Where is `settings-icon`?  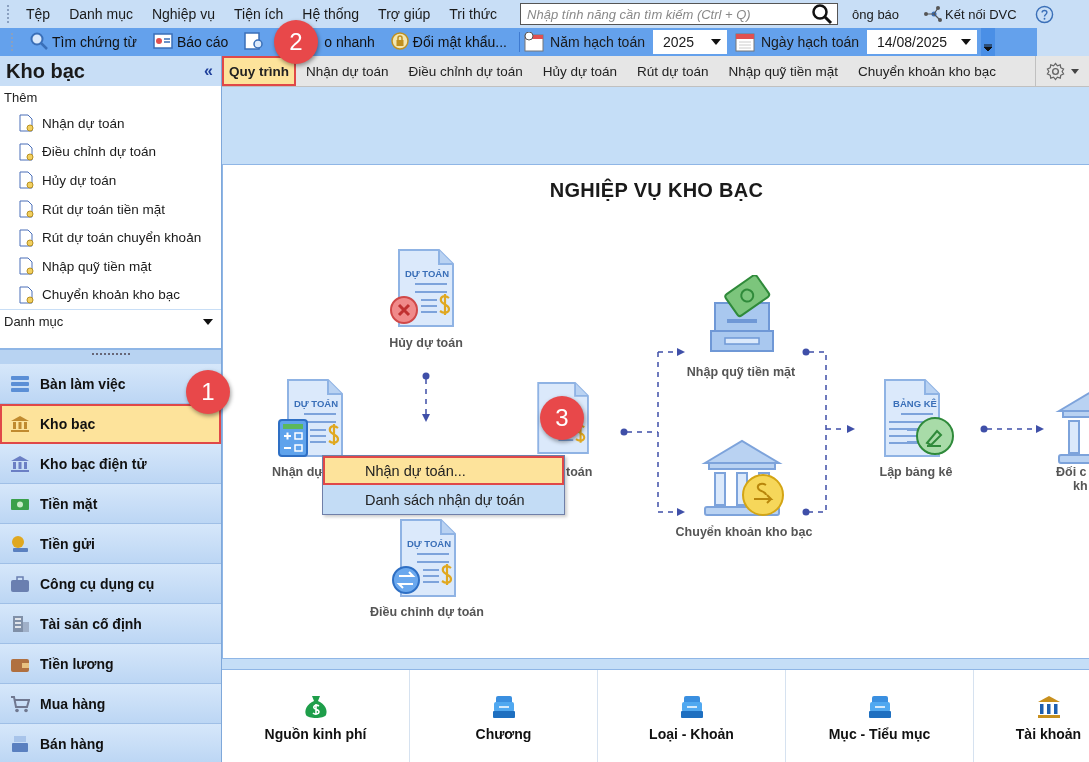
settings-icon is located at coordinates (1055, 71).